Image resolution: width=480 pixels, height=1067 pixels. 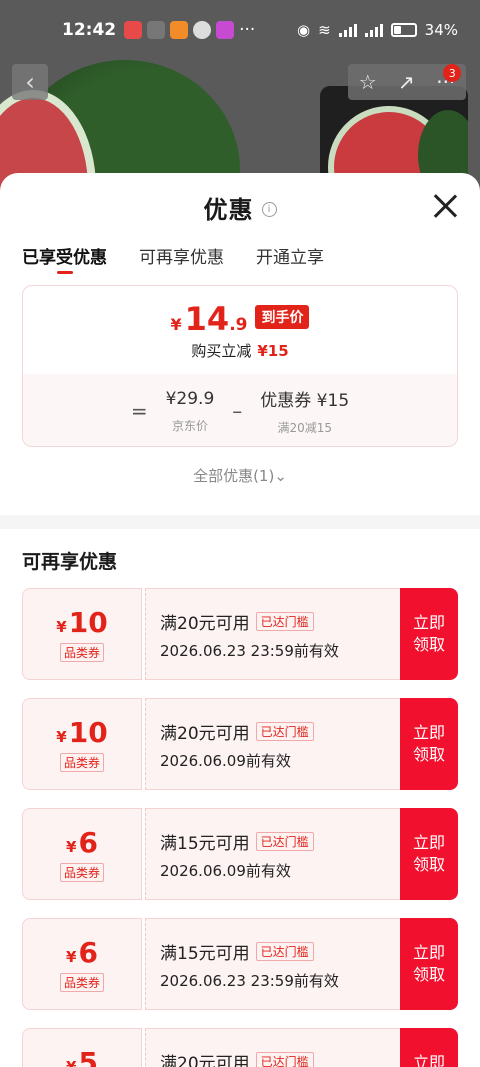 I want to click on all-offers-toggle: 全部优惠(1)⌄, so click(x=240, y=485).